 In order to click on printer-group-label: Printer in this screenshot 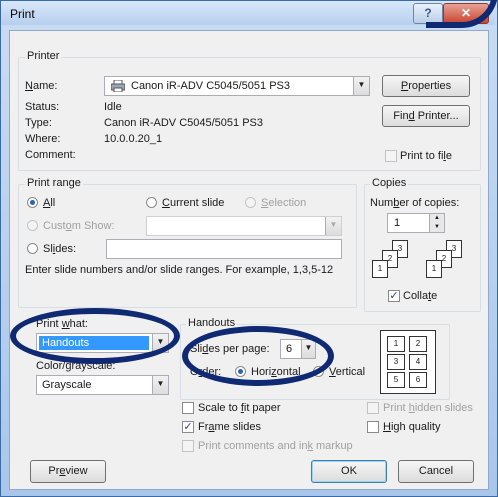, I will do `click(43, 56)`.